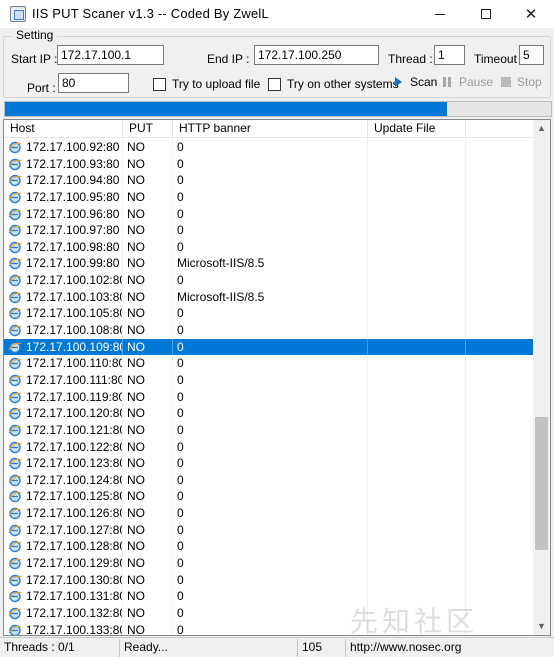 The height and width of the screenshot is (657, 554). Describe the element at coordinates (272, 397) in the screenshot. I see `table-row: 172.17.100.119:80 NO 0` at that location.